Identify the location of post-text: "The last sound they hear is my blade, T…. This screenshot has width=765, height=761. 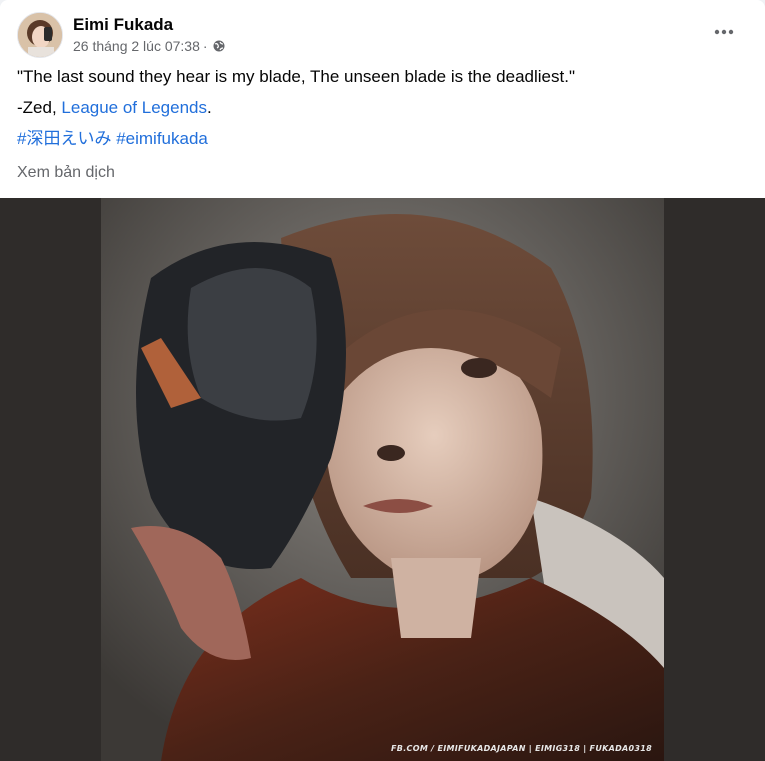
(382, 112).